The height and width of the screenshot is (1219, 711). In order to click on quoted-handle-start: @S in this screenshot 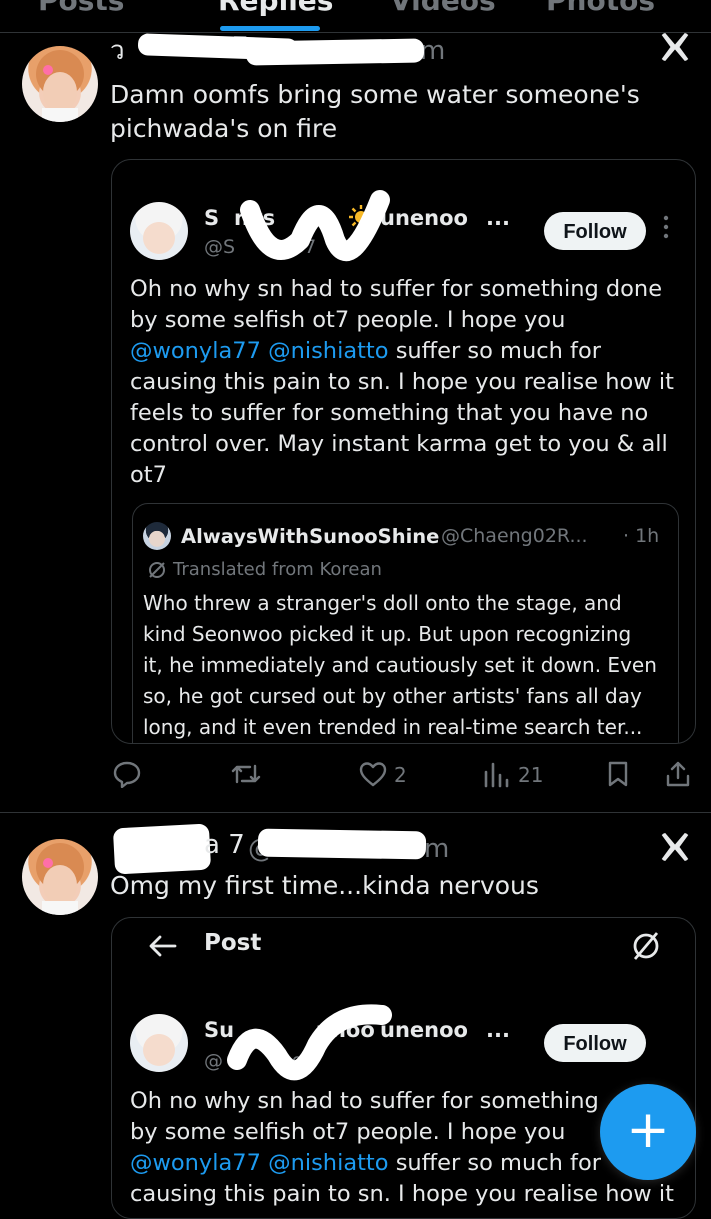, I will do `click(220, 247)`.